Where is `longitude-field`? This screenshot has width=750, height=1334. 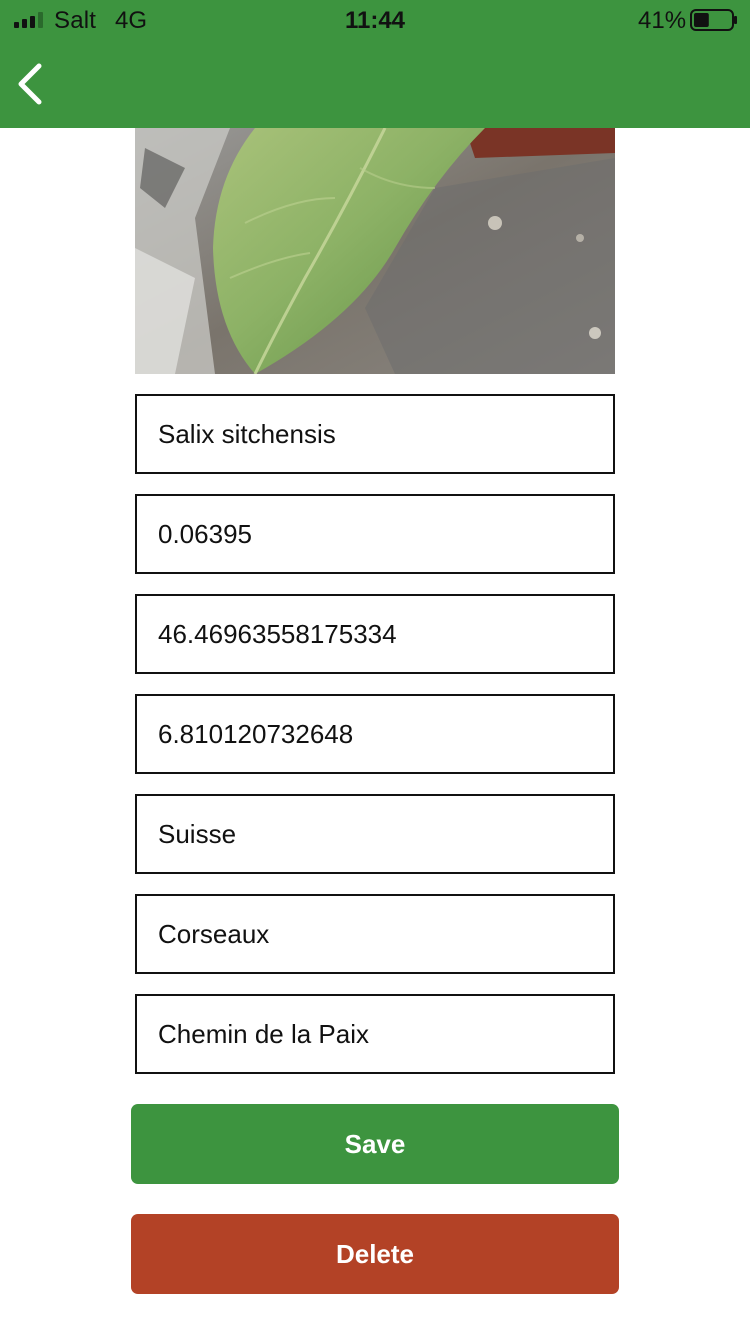 longitude-field is located at coordinates (375, 734).